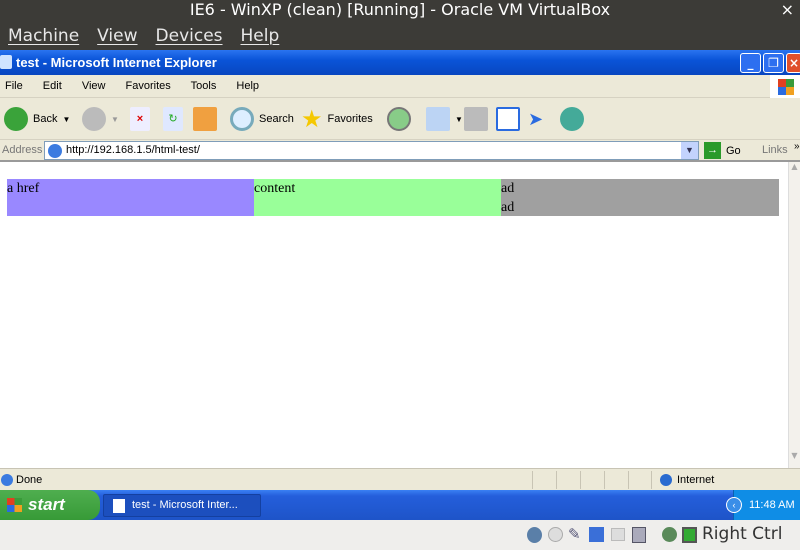 Image resolution: width=800 pixels, height=550 pixels. What do you see at coordinates (742, 534) in the screenshot?
I see `host-key-label: Right Ctrl` at bounding box center [742, 534].